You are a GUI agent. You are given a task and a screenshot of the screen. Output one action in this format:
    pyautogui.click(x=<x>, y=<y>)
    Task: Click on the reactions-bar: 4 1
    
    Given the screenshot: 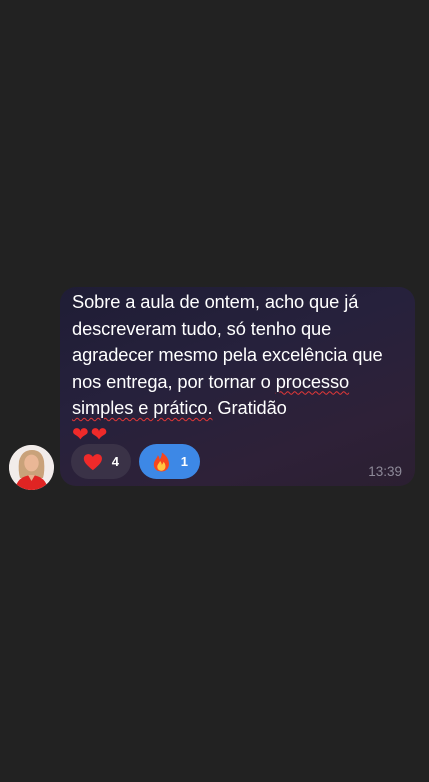 What is the action you would take?
    pyautogui.click(x=135, y=461)
    